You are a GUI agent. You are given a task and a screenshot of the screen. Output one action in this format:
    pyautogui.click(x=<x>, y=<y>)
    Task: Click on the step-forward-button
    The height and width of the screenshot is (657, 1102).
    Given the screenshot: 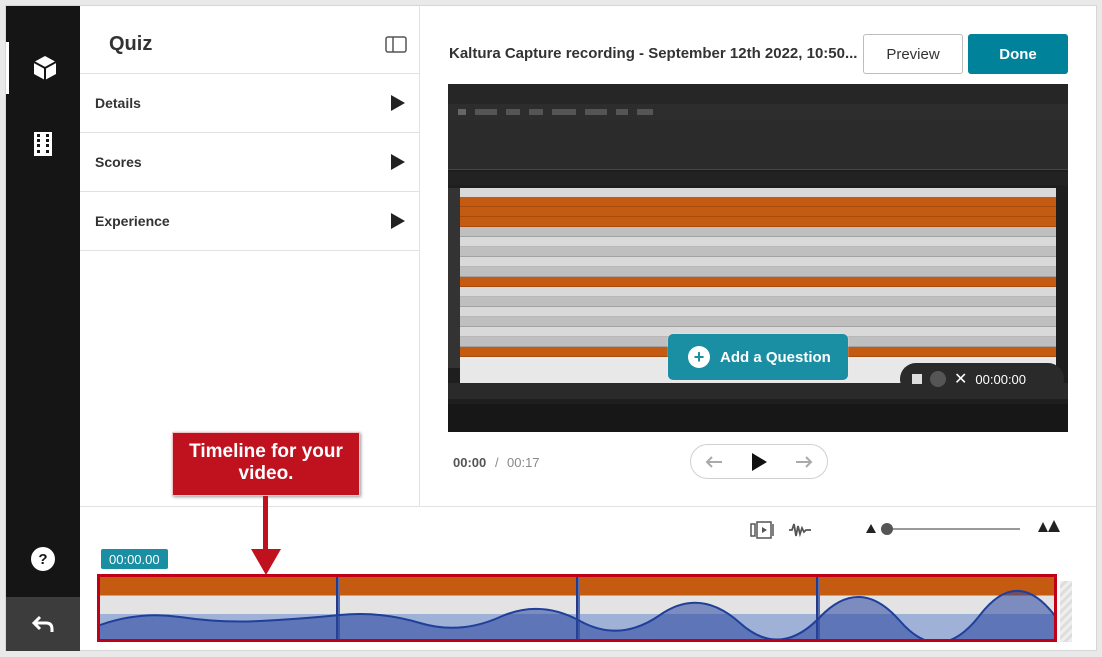 What is the action you would take?
    pyautogui.click(x=804, y=462)
    